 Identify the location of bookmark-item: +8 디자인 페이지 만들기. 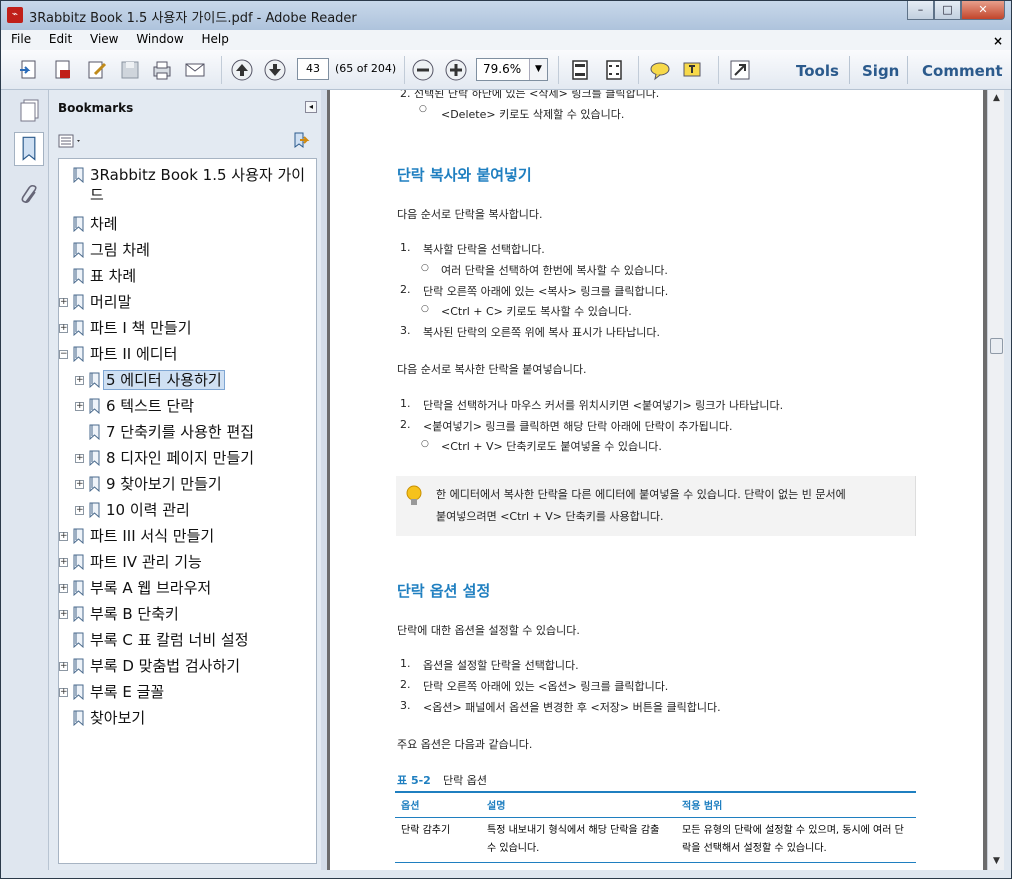
(187, 462).